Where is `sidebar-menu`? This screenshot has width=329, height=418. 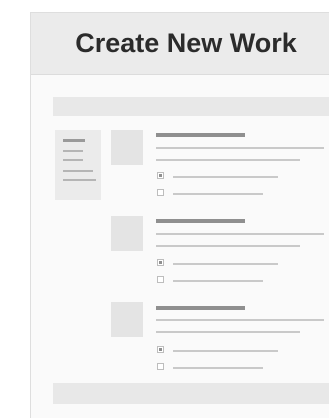 sidebar-menu is located at coordinates (78, 165).